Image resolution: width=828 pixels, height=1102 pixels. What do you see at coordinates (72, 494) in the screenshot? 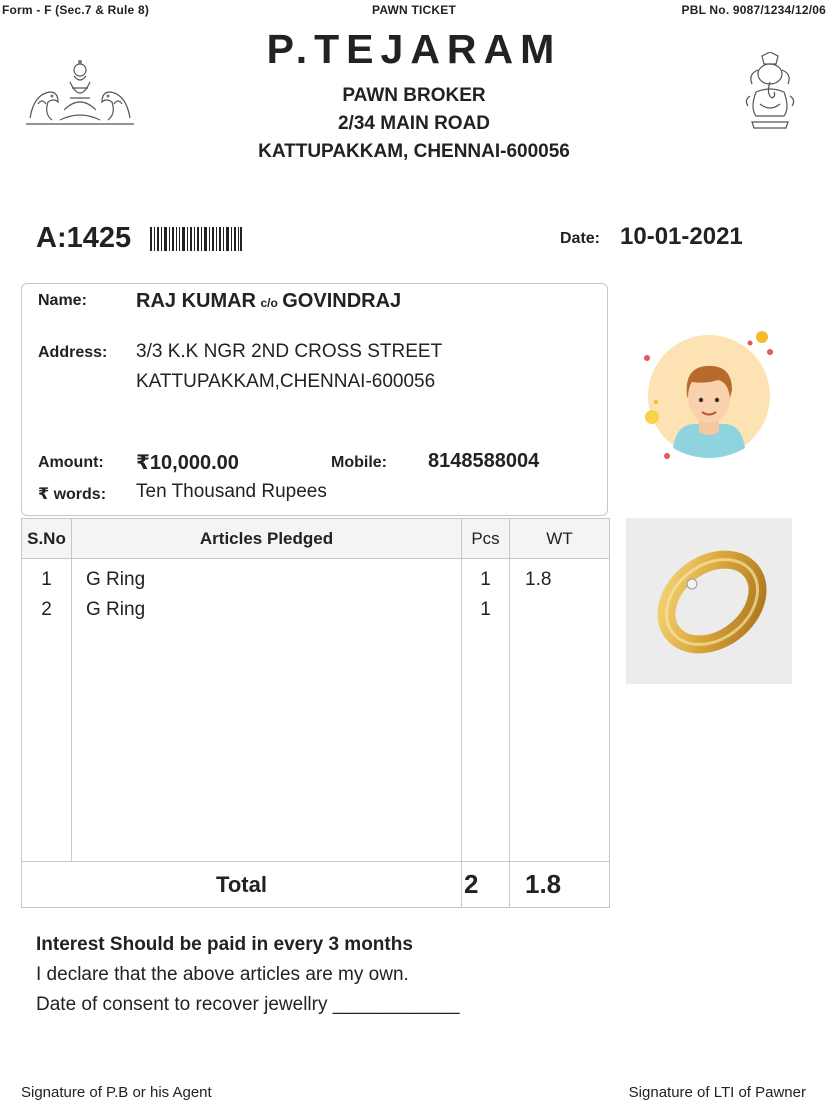
I see `amount-words-label: ₹ words:` at bounding box center [72, 494].